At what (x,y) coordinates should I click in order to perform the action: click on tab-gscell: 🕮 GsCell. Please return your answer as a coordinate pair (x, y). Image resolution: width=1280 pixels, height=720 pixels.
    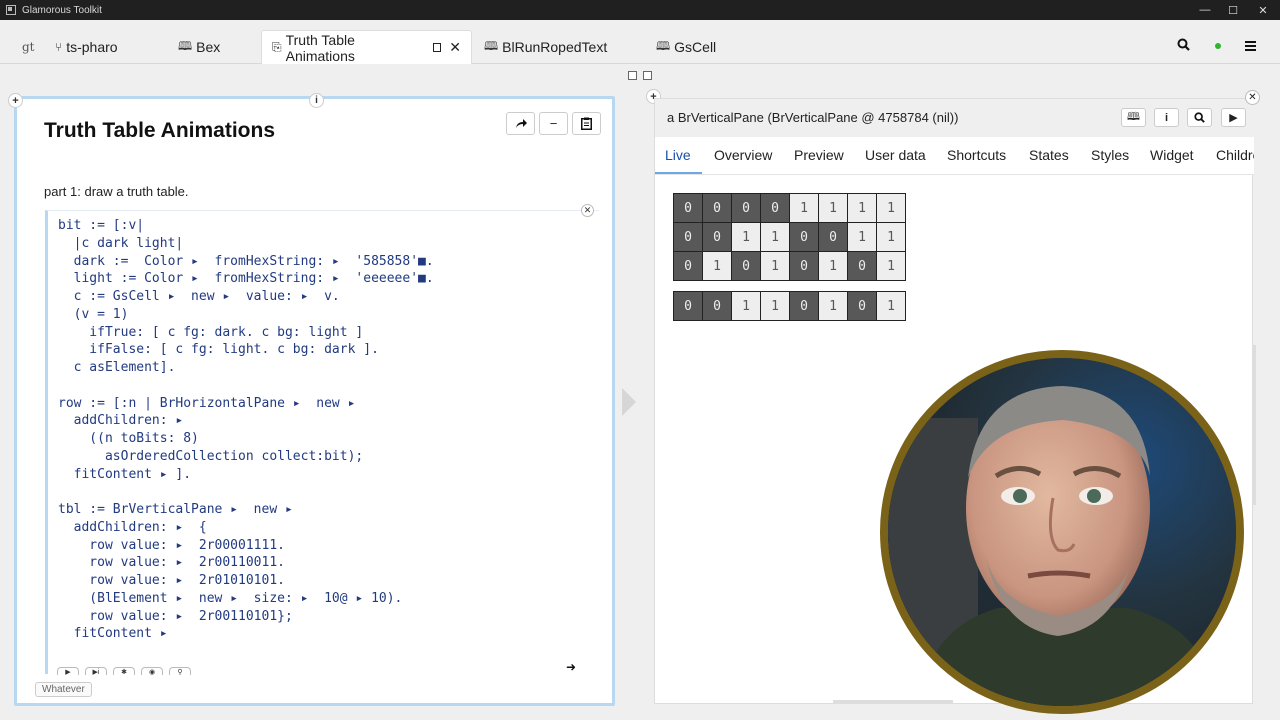
    Looking at the image, I should click on (686, 47).